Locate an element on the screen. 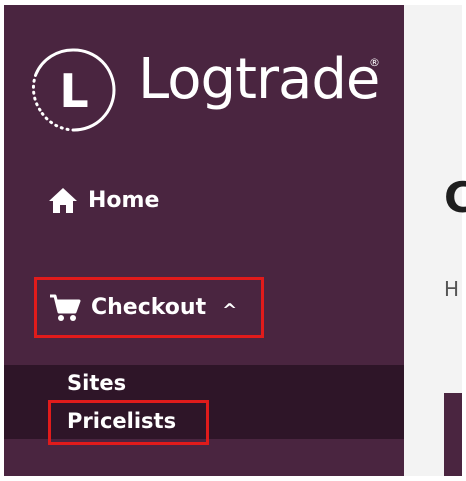  sidebar-item-label: Home is located at coordinates (124, 200).